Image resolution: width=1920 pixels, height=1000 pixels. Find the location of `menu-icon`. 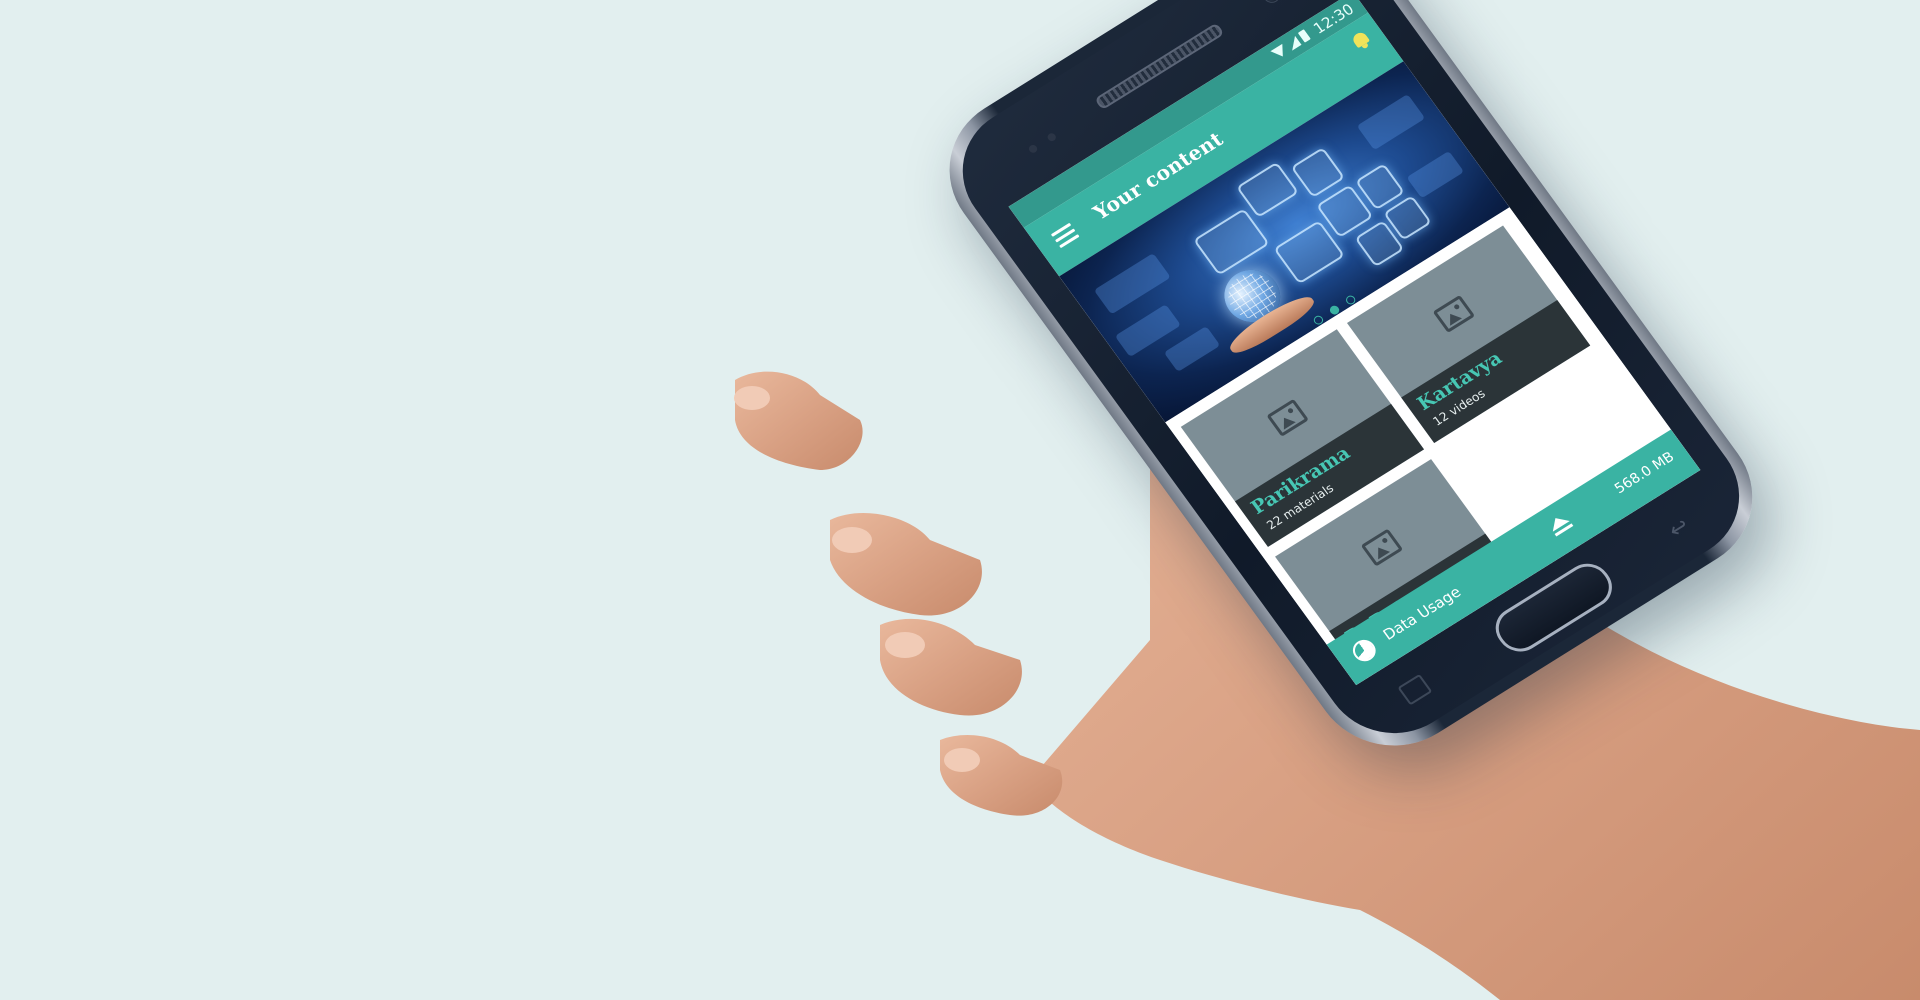

menu-icon is located at coordinates (1065, 235).